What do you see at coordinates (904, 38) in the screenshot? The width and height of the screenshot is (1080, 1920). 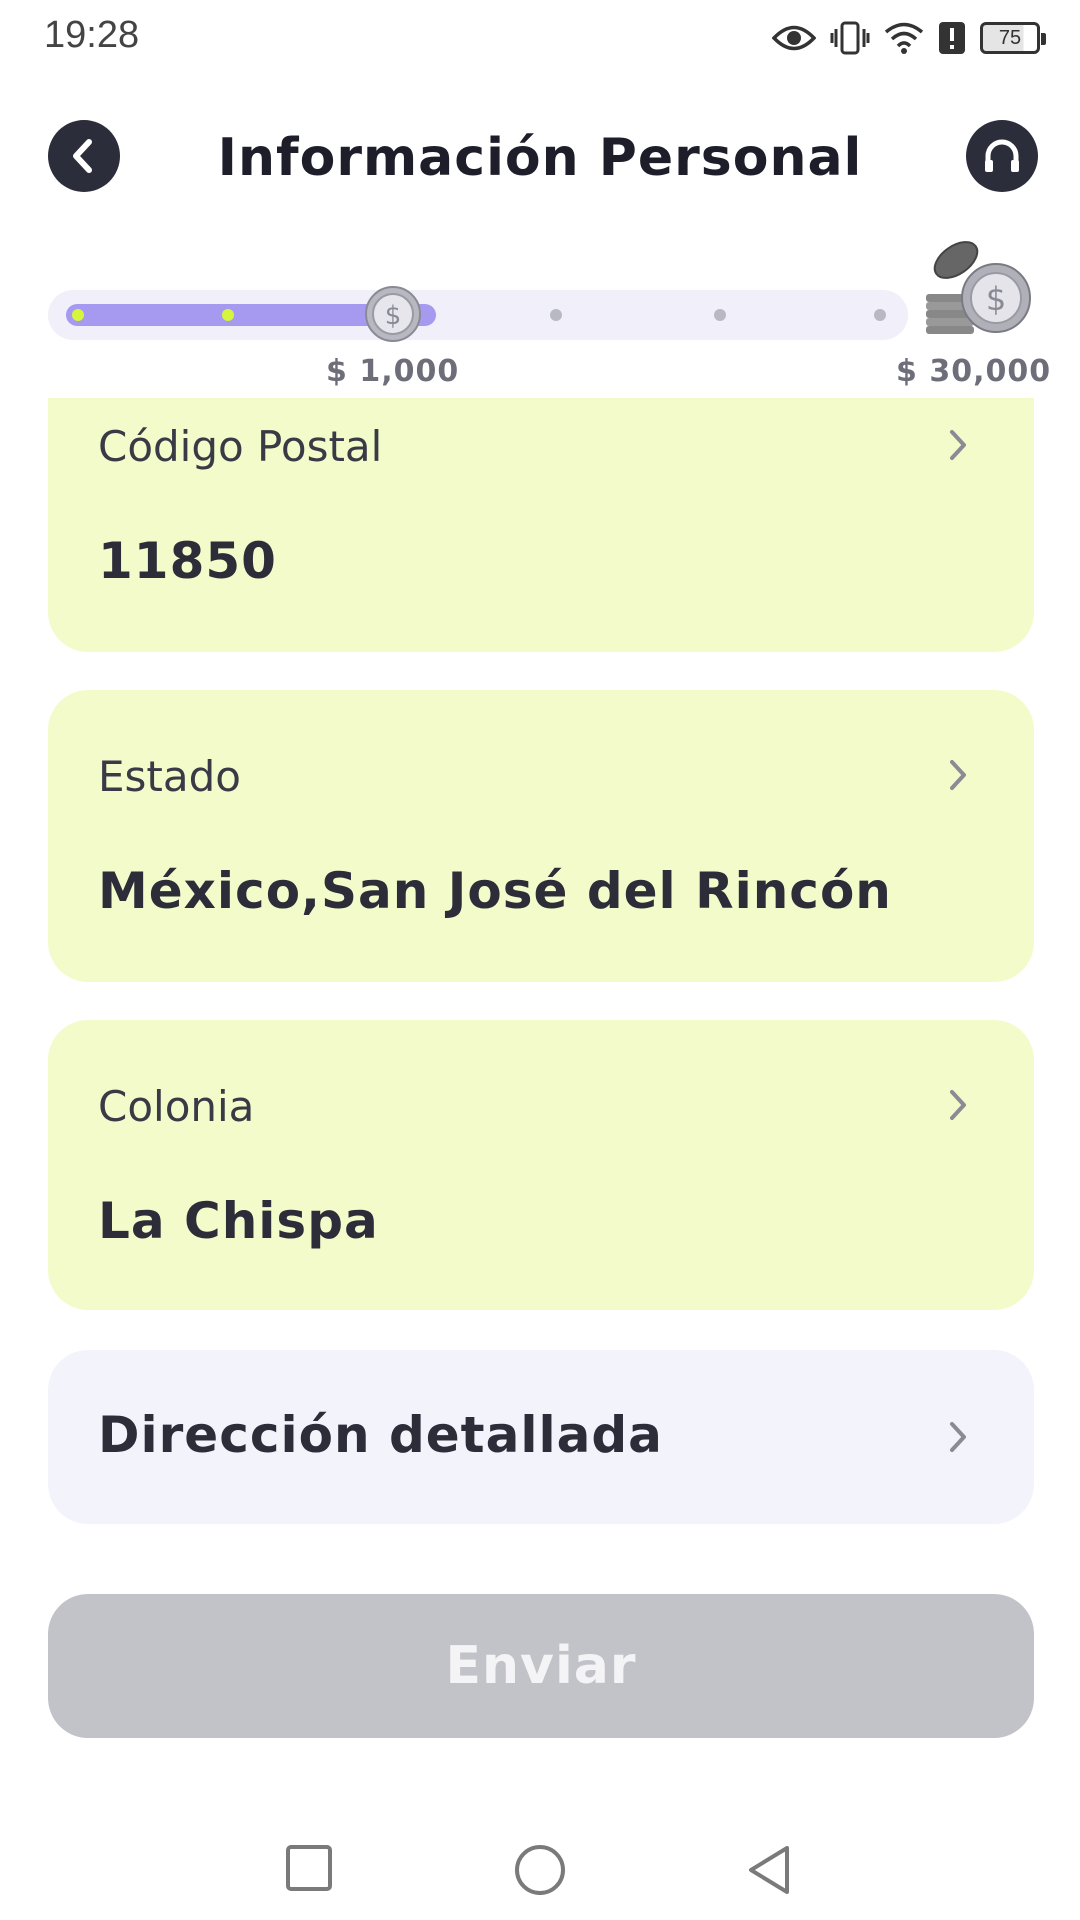 I see `wifi-icon` at bounding box center [904, 38].